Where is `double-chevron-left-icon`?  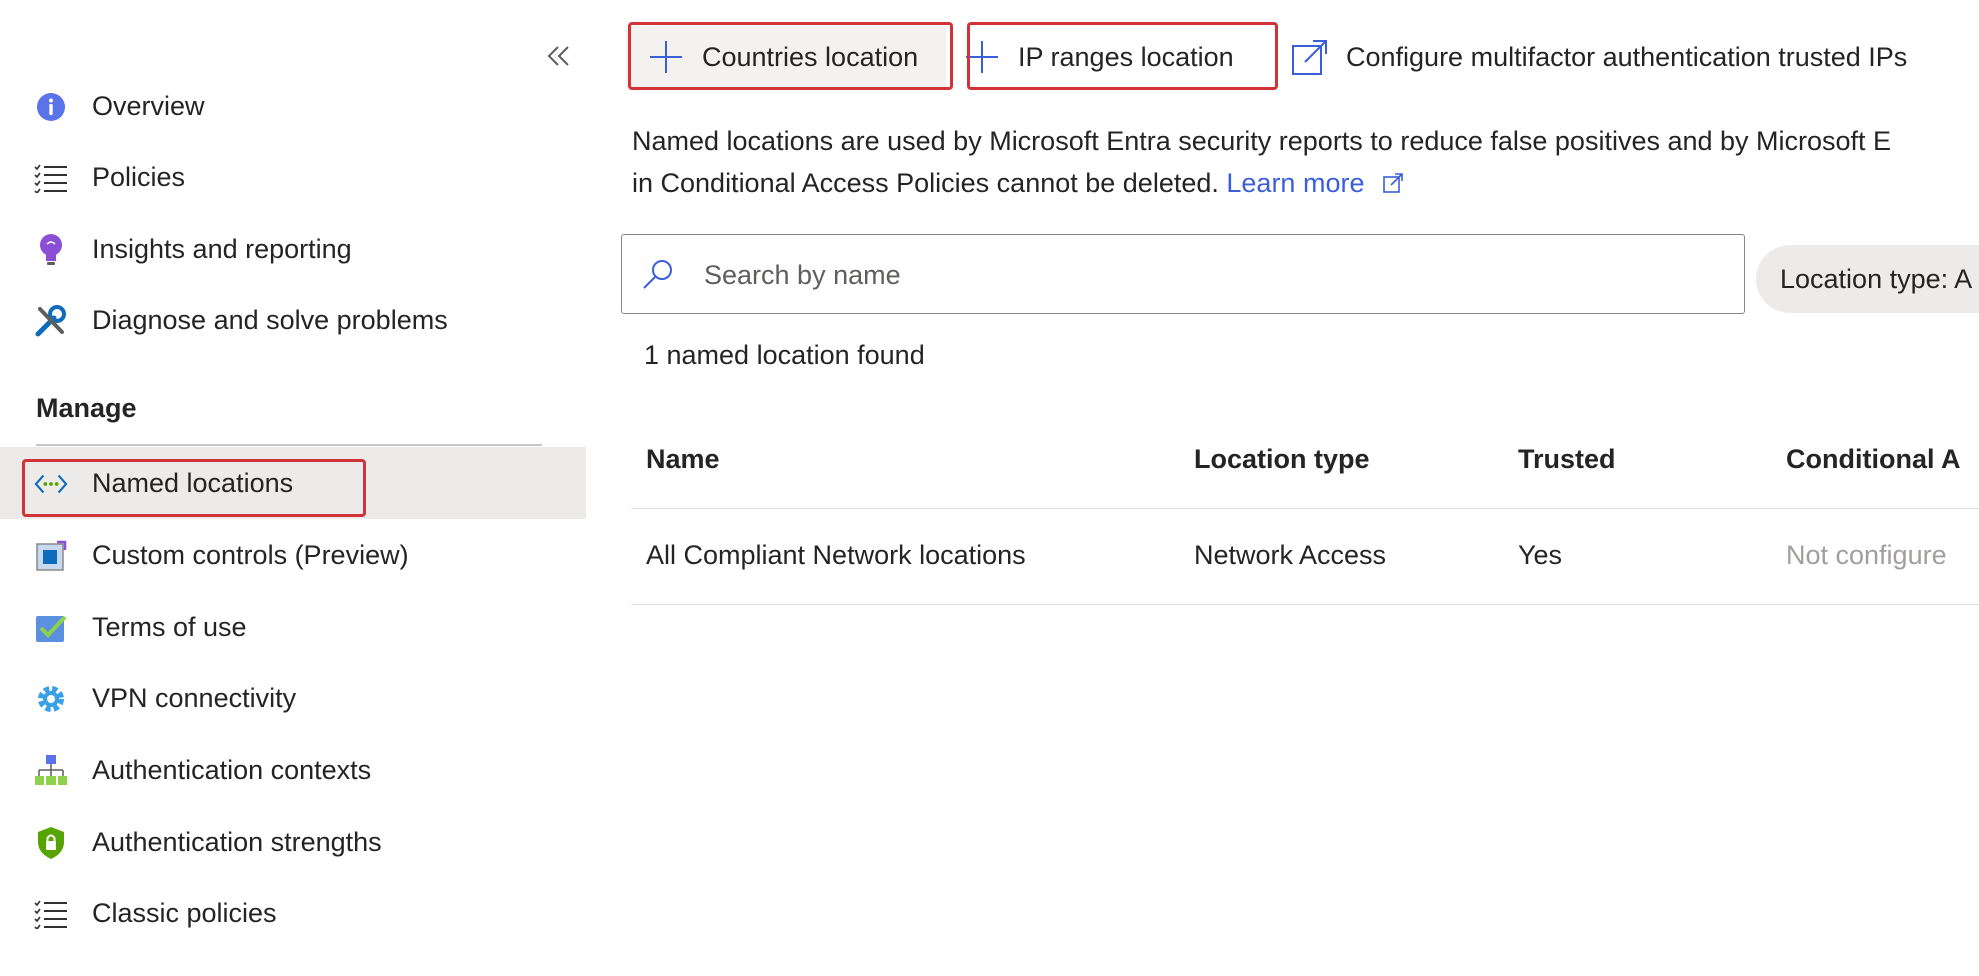
double-chevron-left-icon is located at coordinates (558, 56).